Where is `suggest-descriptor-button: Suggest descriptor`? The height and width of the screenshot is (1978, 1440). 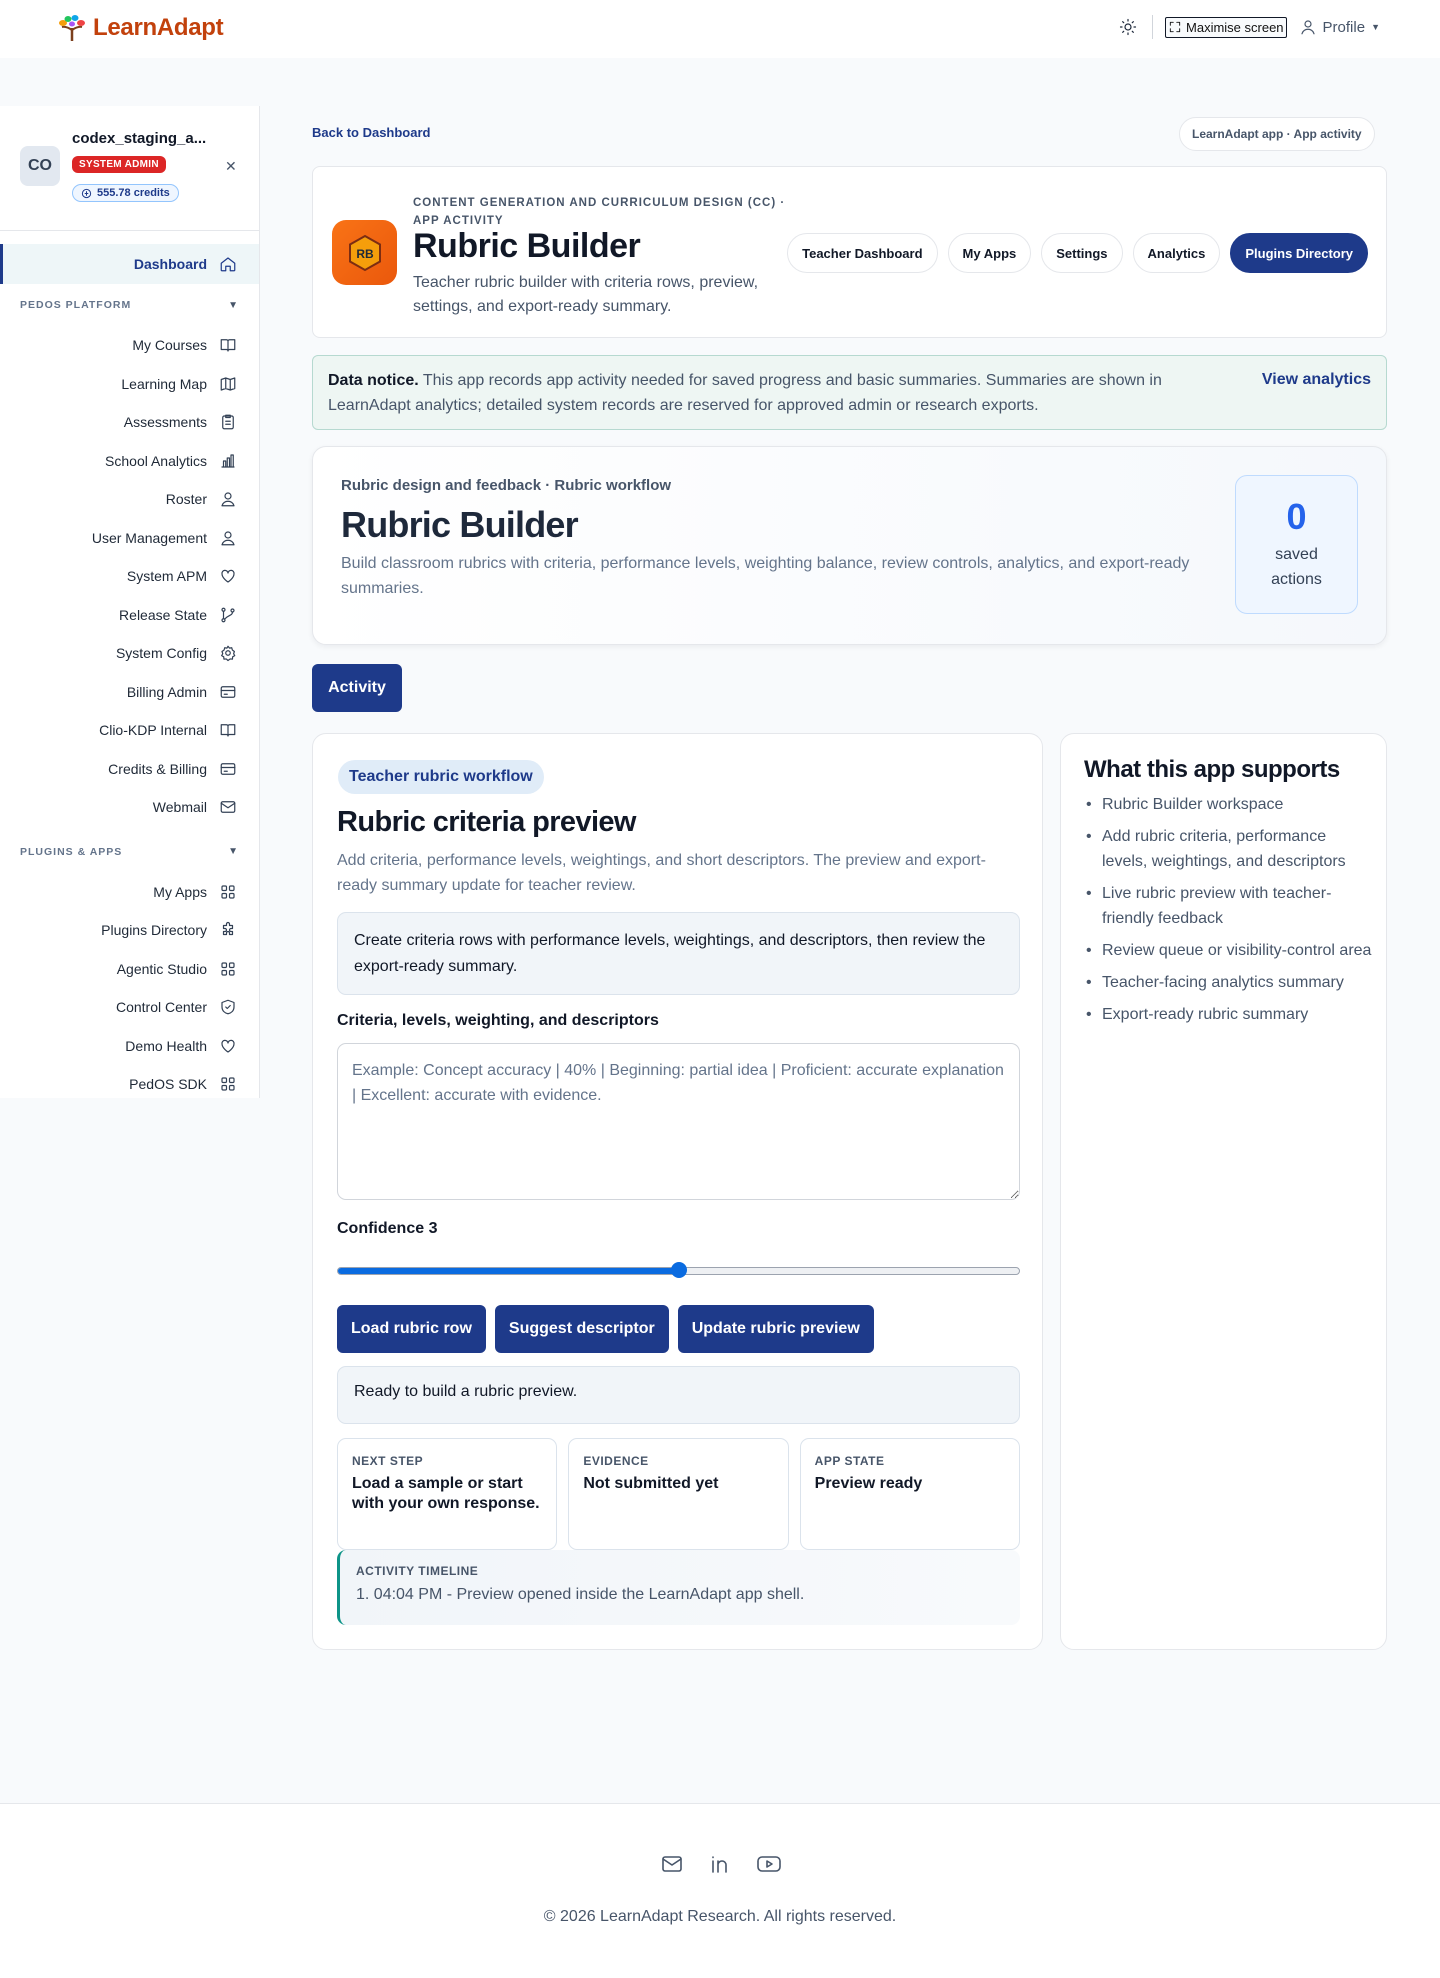 suggest-descriptor-button: Suggest descriptor is located at coordinates (581, 1329).